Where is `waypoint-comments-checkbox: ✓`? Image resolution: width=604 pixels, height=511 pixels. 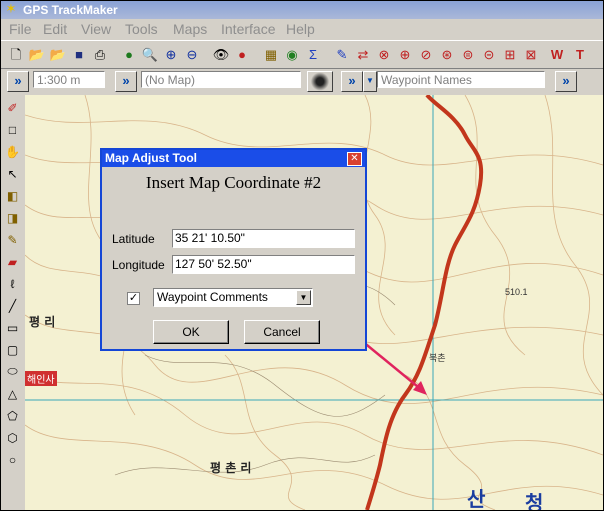 waypoint-comments-checkbox: ✓ is located at coordinates (133, 298).